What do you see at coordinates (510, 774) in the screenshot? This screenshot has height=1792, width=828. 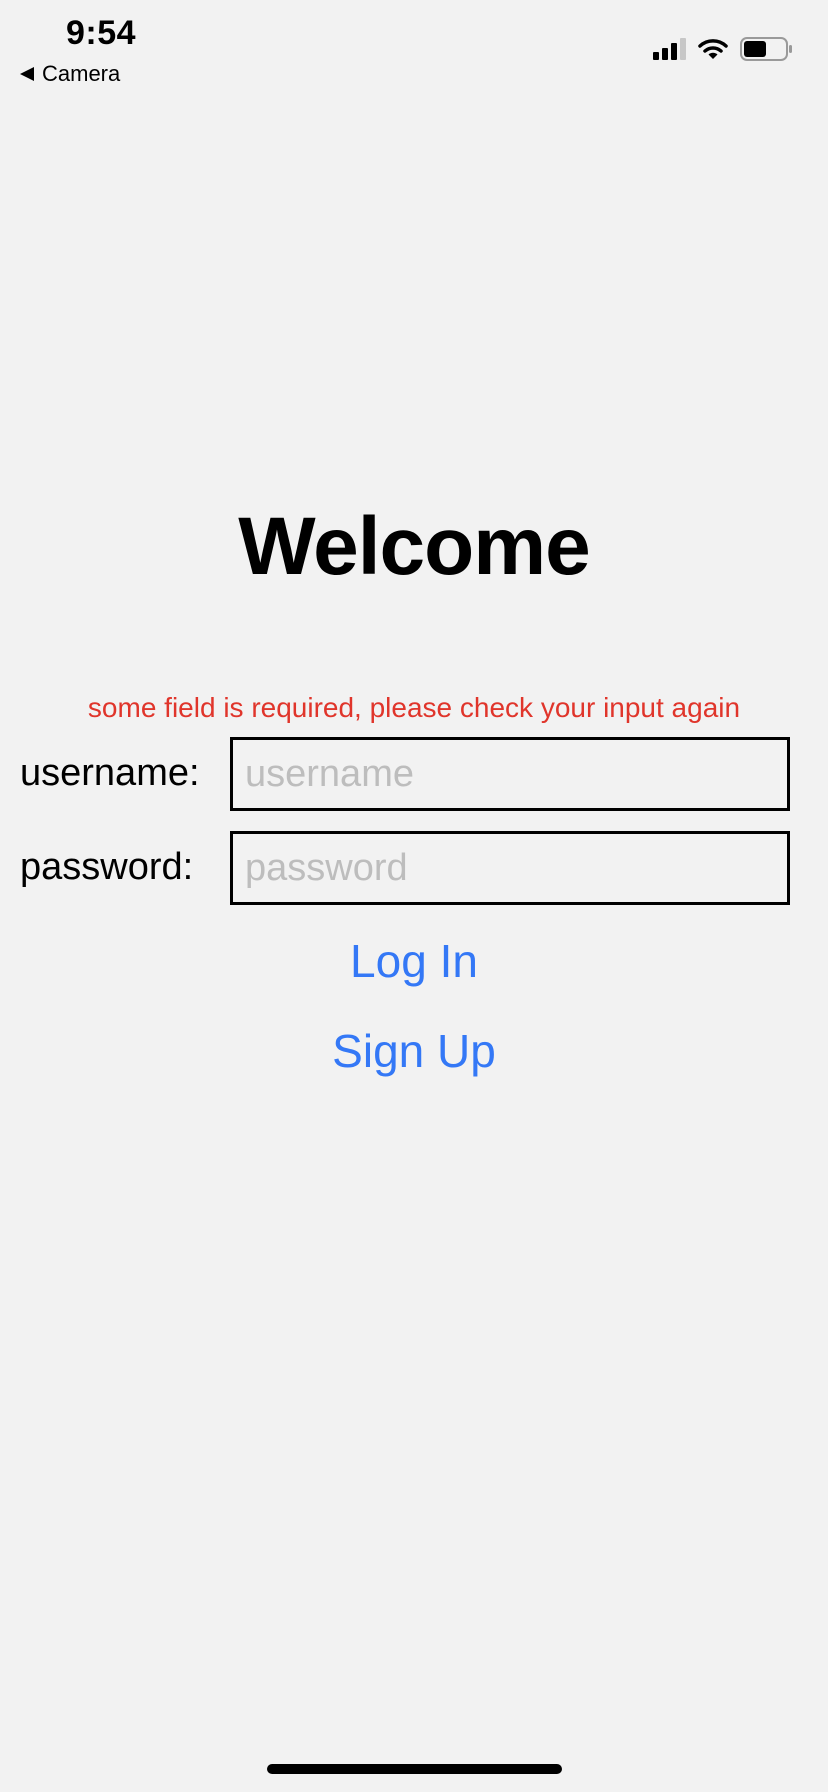 I see `username-input` at bounding box center [510, 774].